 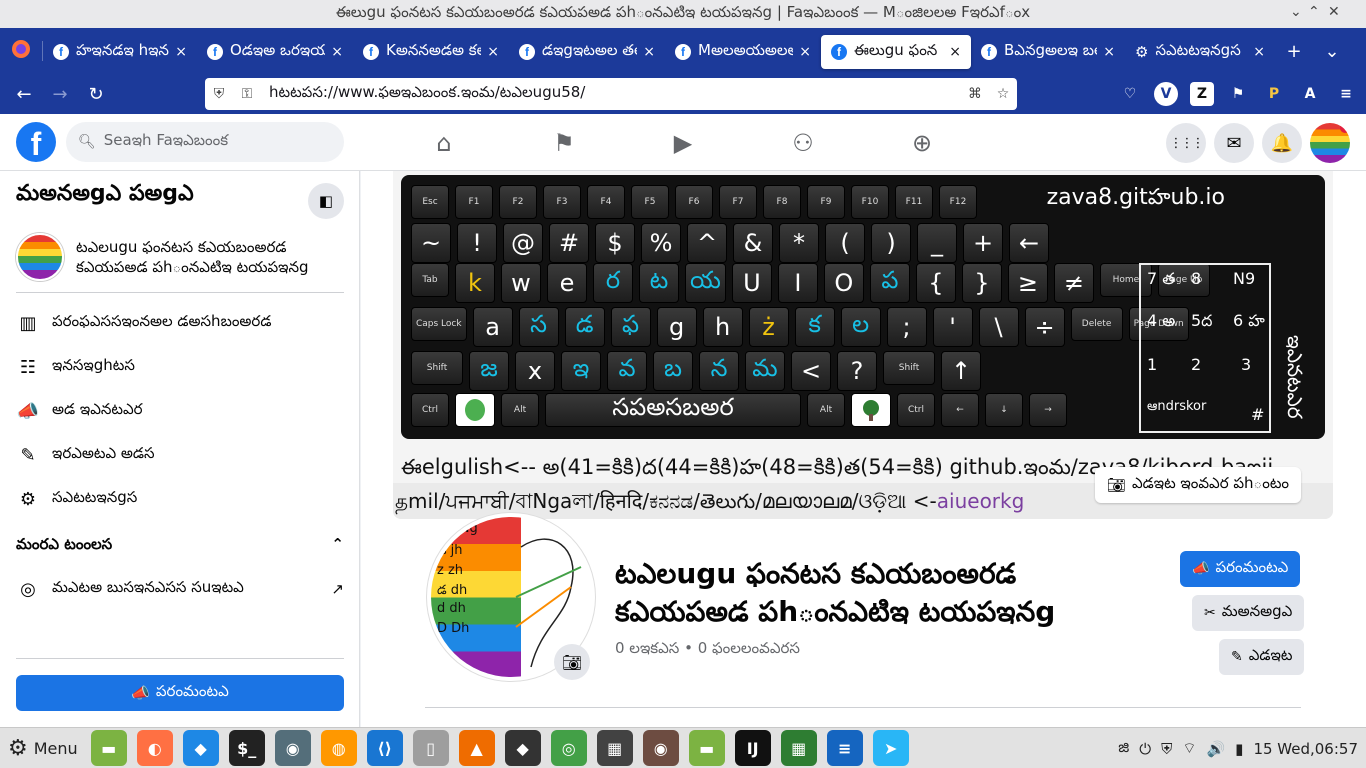 What do you see at coordinates (180, 367) in the screenshot?
I see `sidebar-item-insights: ☷ ఇనసఇghటస` at bounding box center [180, 367].